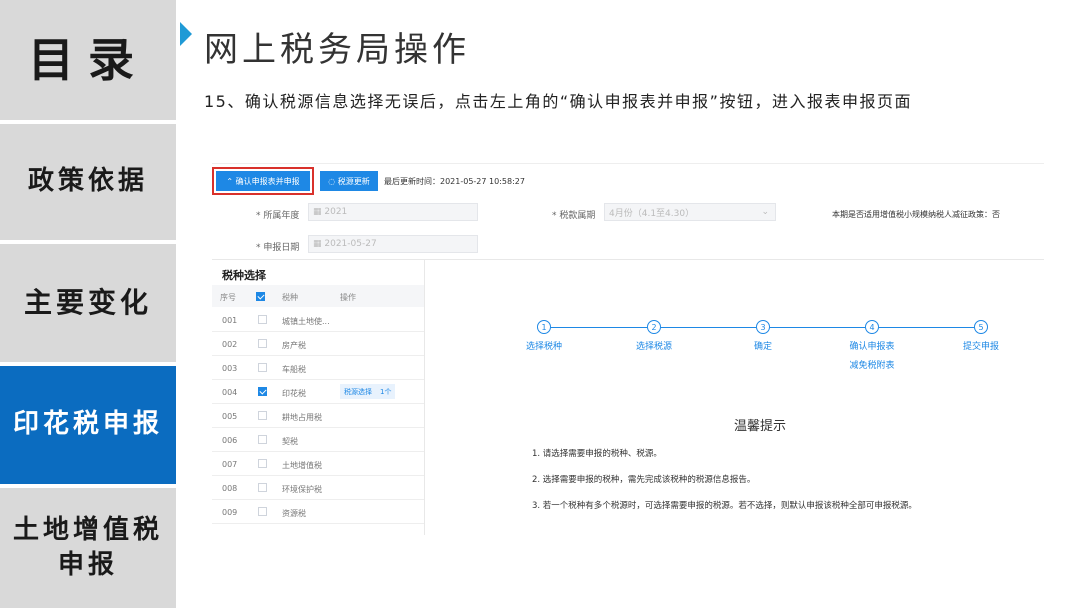 This screenshot has height=608, width=1080. I want to click on table-row: 002 房产税, so click(318, 344).